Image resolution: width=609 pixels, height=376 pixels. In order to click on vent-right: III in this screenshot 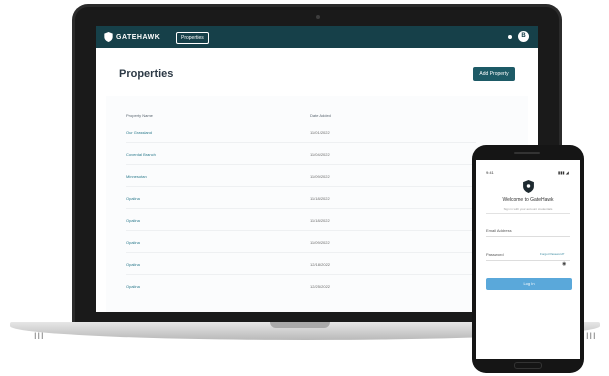, I will do `click(591, 336)`.